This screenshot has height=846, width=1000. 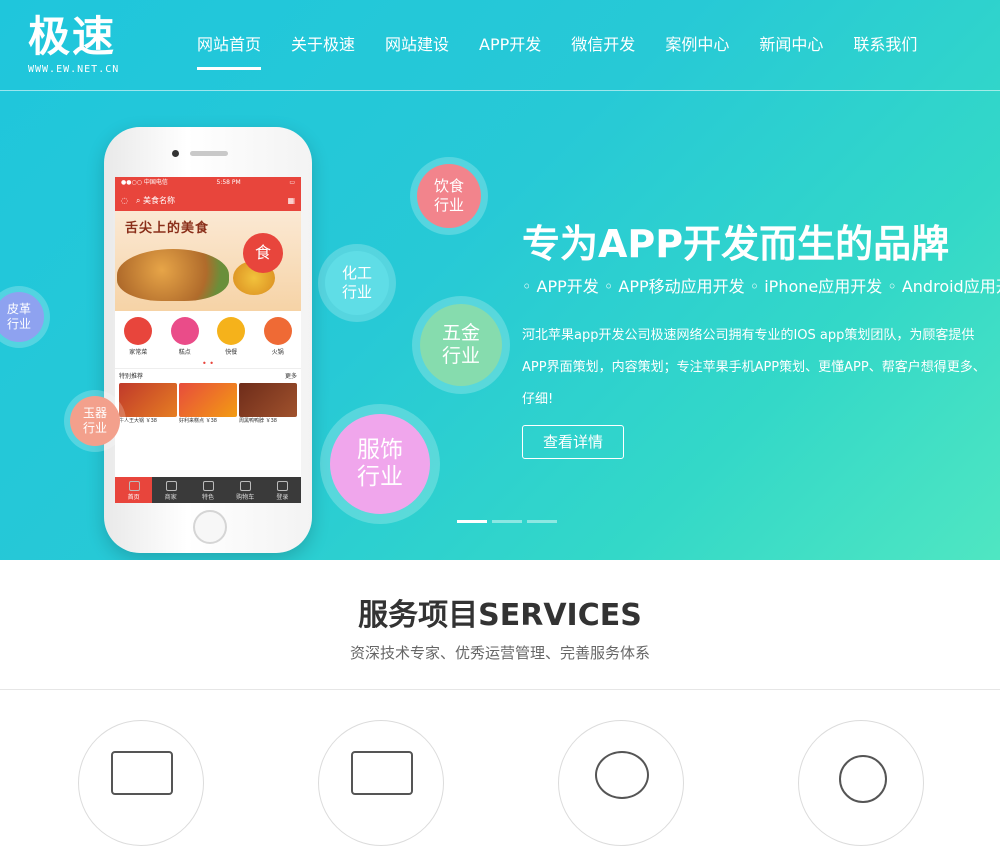 What do you see at coordinates (134, 490) in the screenshot?
I see `phone-tab-home: 首页` at bounding box center [134, 490].